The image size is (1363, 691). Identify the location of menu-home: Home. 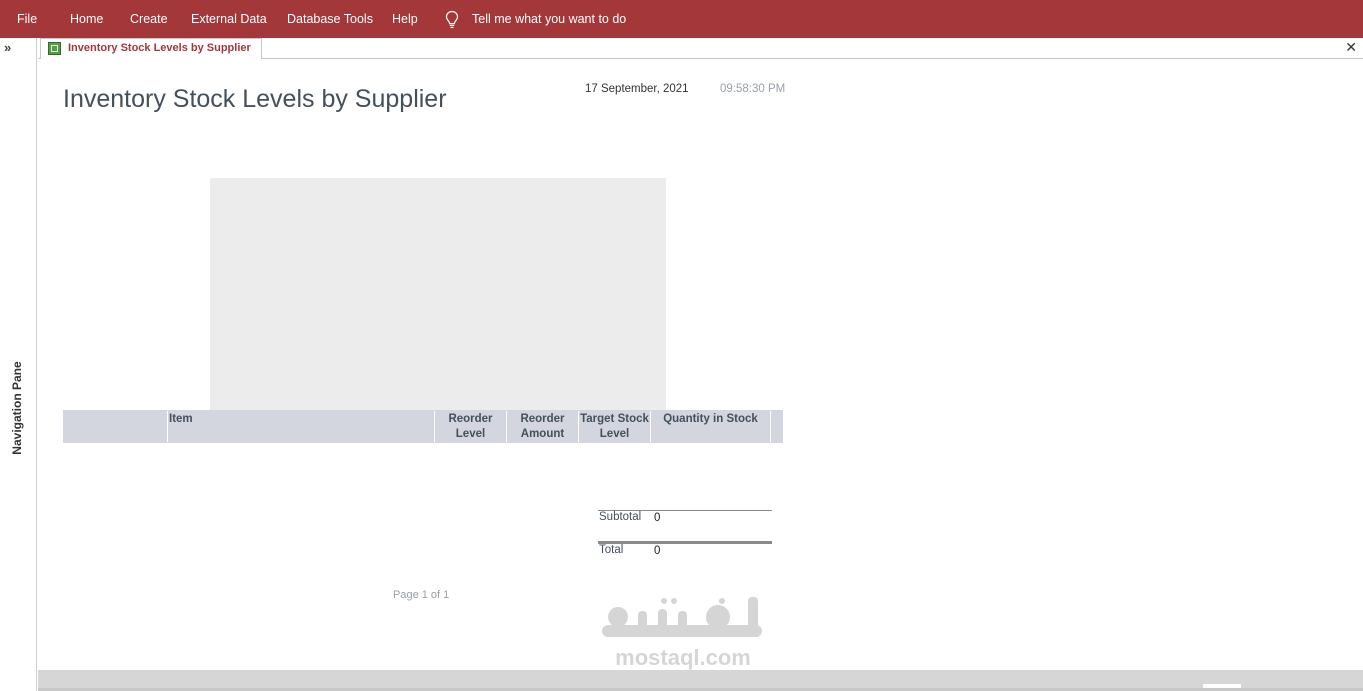
(86, 19).